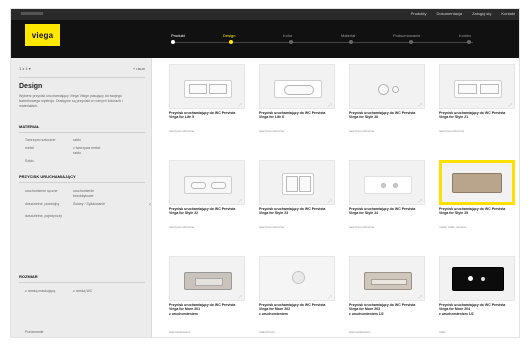 The image size is (531, 345). I want to click on product-material: szkło, so click(442, 332).